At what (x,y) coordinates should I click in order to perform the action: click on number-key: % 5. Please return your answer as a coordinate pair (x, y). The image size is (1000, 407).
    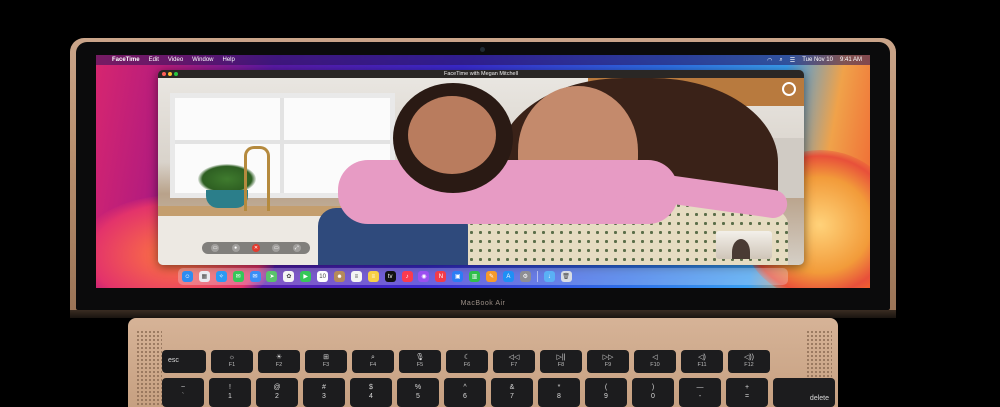
    Looking at the image, I should click on (418, 392).